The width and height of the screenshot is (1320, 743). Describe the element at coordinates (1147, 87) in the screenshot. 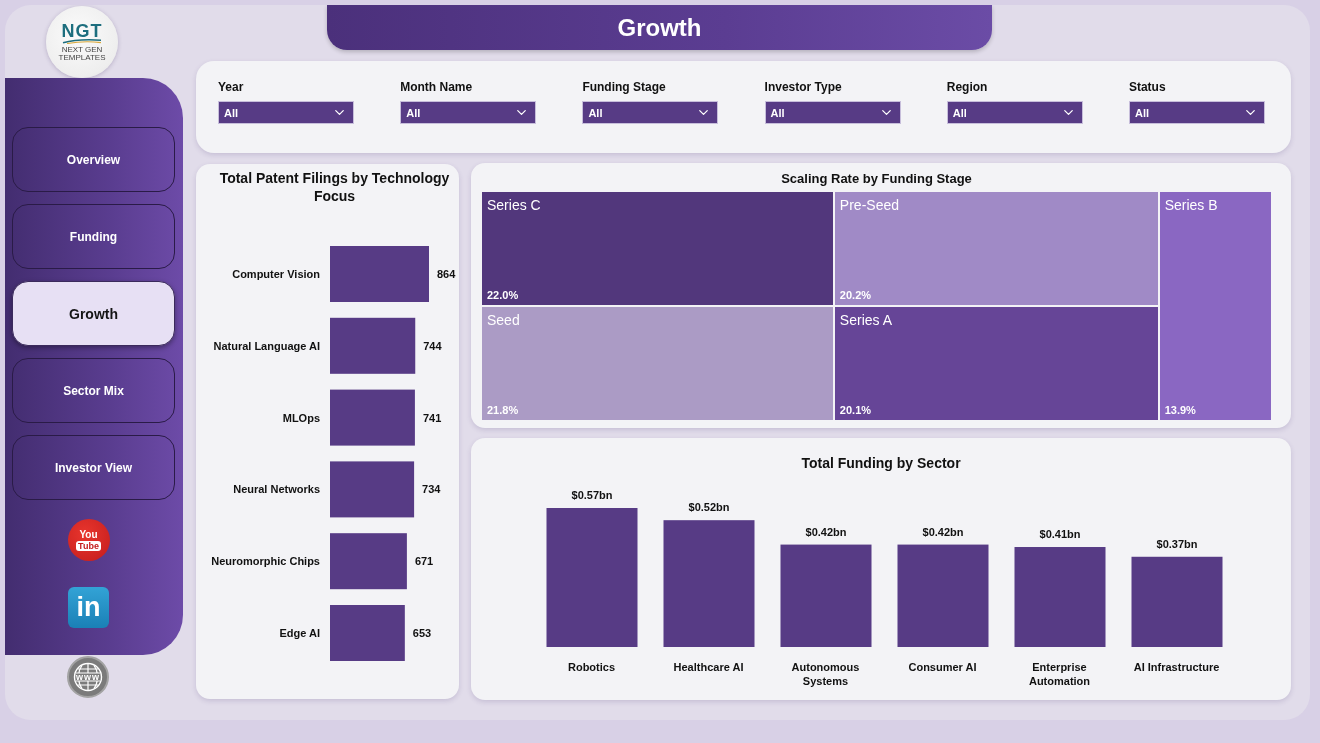

I see `filter-label: Status` at that location.